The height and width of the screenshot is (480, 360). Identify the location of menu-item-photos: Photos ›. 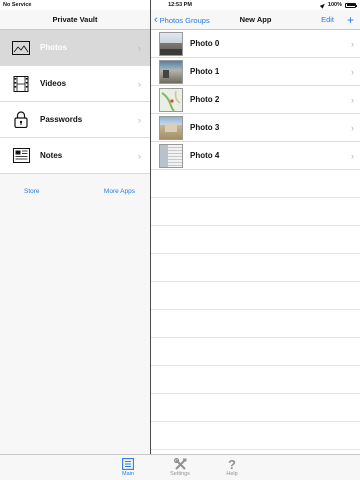
(75, 48).